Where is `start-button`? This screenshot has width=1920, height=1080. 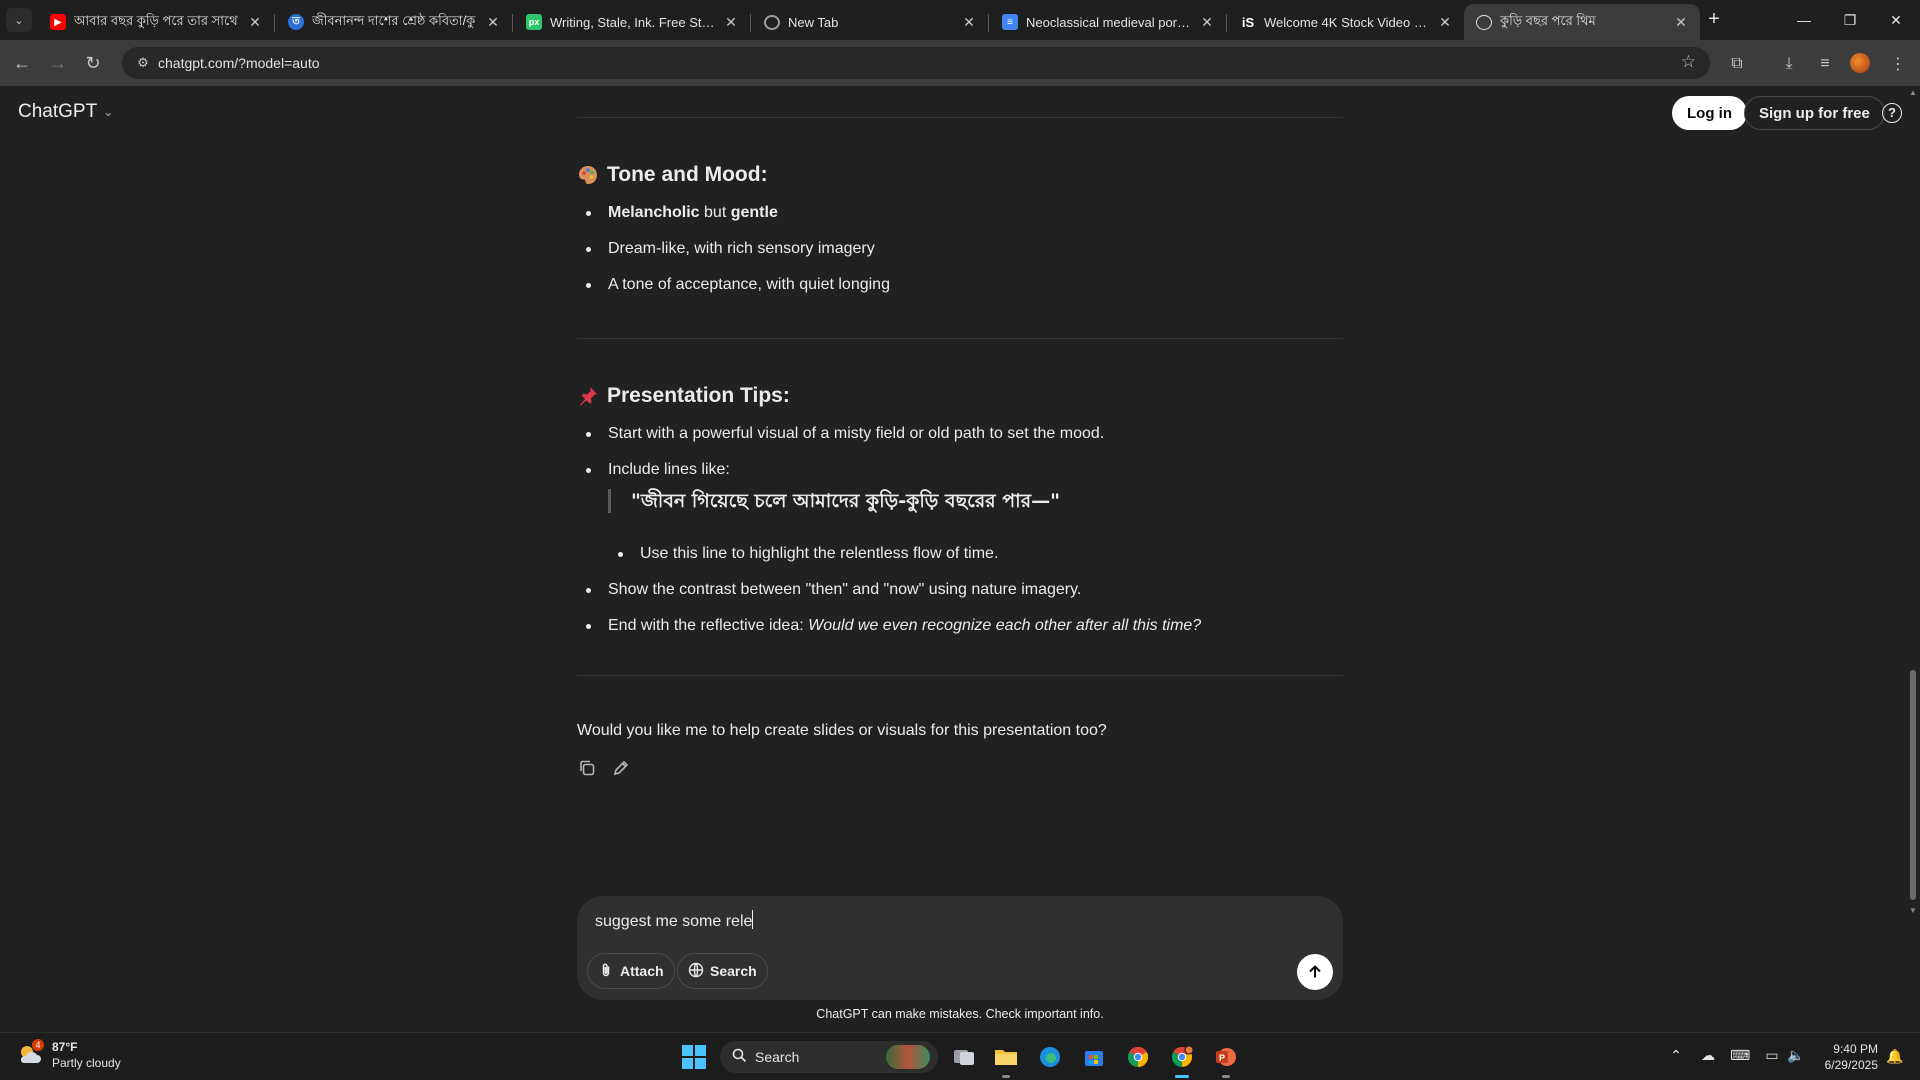 start-button is located at coordinates (694, 1057).